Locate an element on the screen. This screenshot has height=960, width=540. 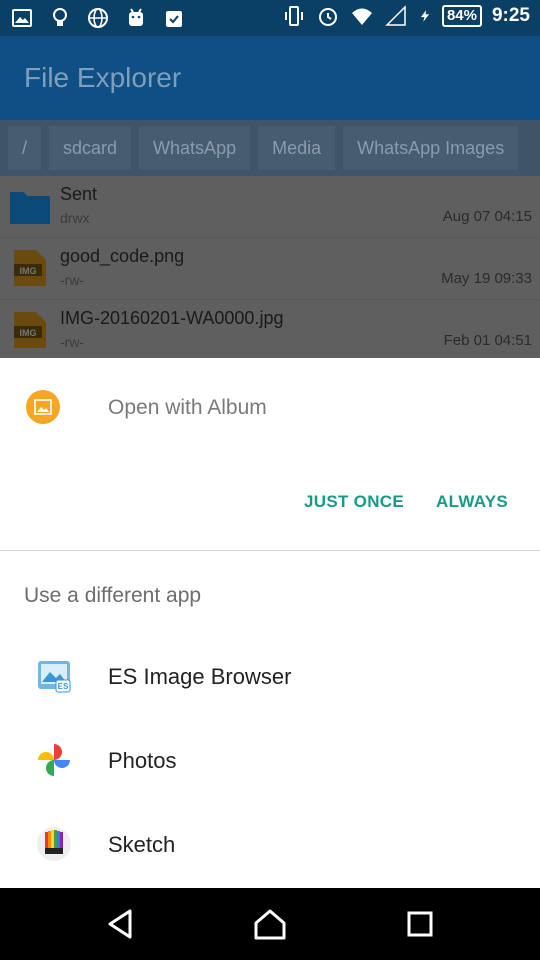
always-button: ALWAYS is located at coordinates (472, 502).